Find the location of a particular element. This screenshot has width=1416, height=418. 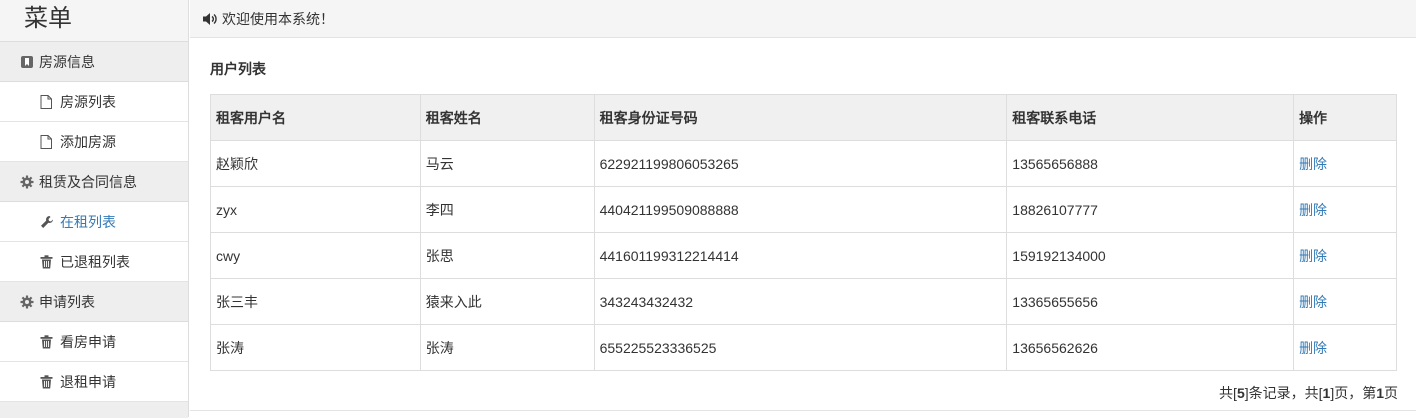

column-header: 租客联系电话 is located at coordinates (1150, 117).